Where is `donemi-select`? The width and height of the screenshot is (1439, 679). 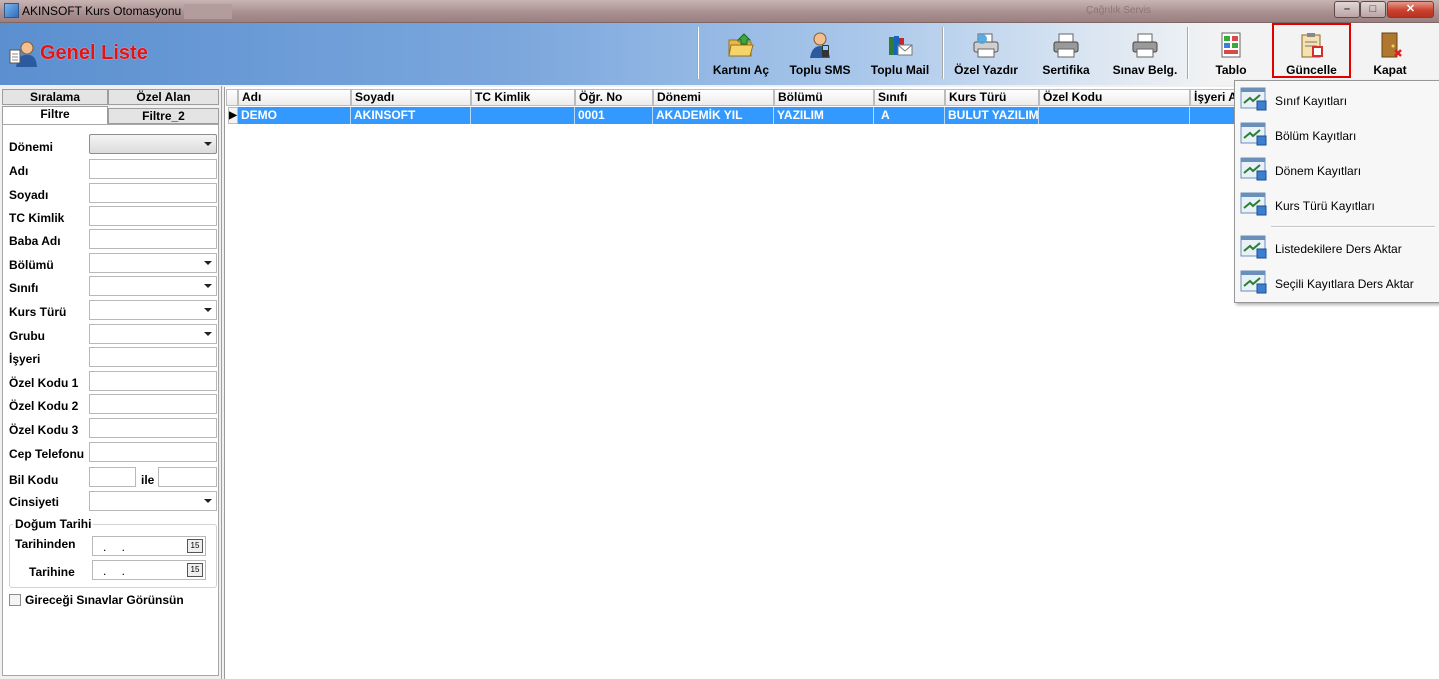
donemi-select is located at coordinates (153, 144).